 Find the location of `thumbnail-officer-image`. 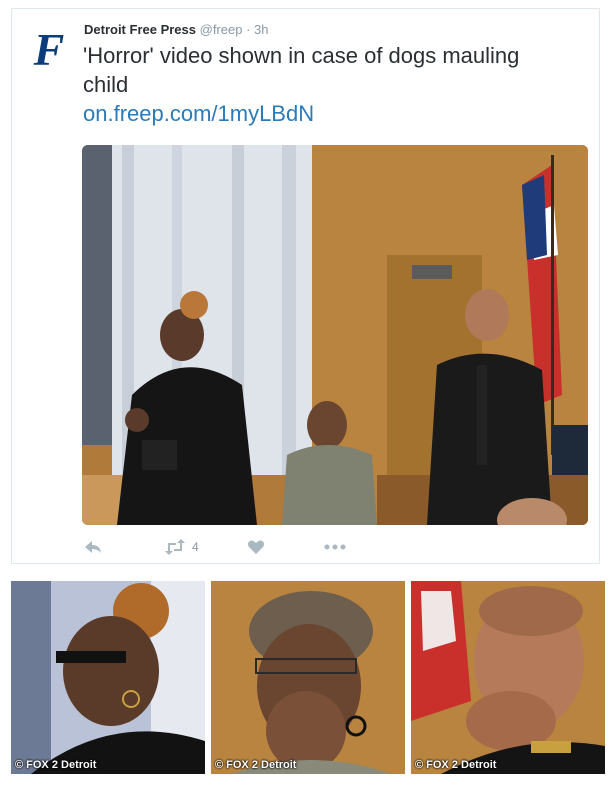

thumbnail-officer-image is located at coordinates (508, 677).